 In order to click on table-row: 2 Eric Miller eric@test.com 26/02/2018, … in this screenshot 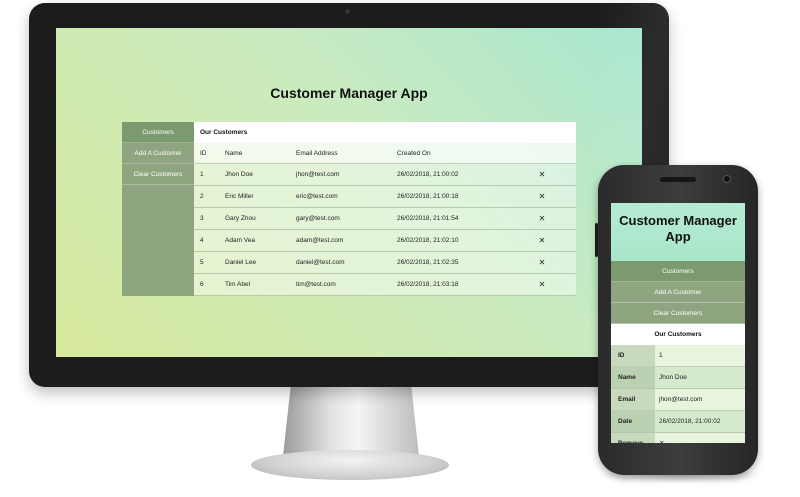, I will do `click(385, 197)`.